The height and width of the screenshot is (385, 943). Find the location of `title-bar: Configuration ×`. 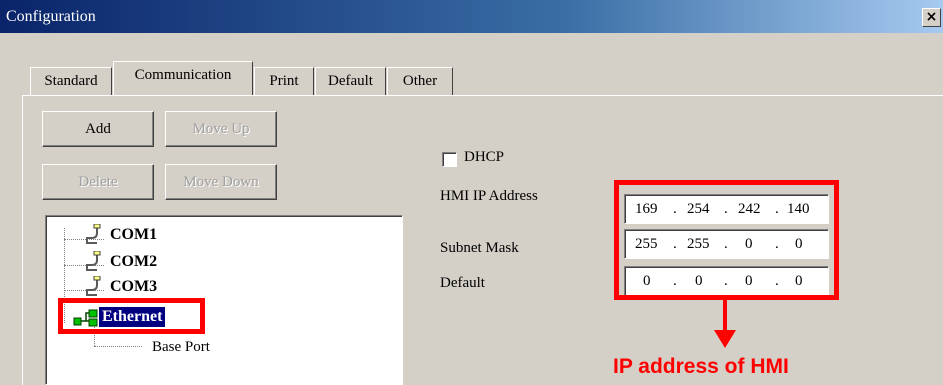

title-bar: Configuration × is located at coordinates (471, 16).